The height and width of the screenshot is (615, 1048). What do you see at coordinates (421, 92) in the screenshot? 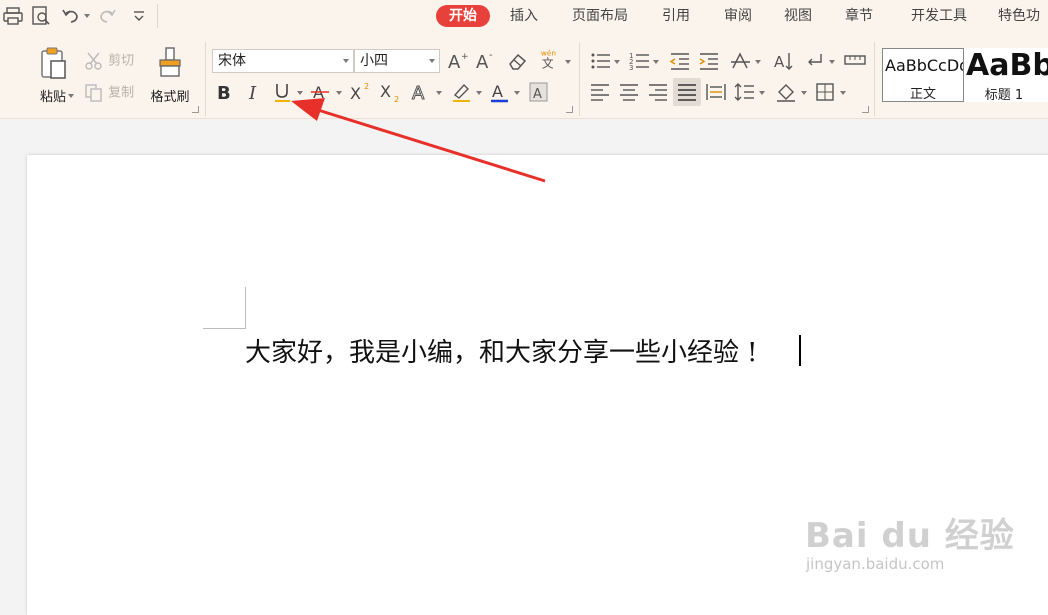
I see `text-effects-icon: A` at bounding box center [421, 92].